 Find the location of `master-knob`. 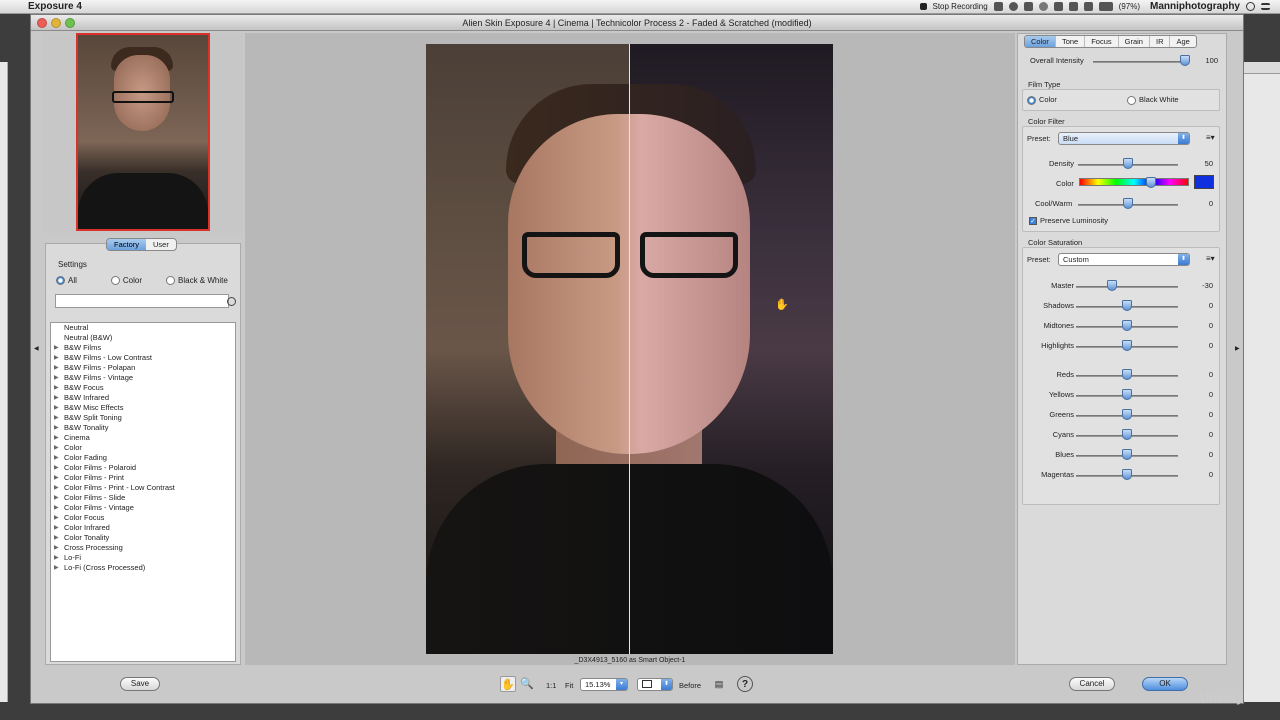

master-knob is located at coordinates (1111, 285).